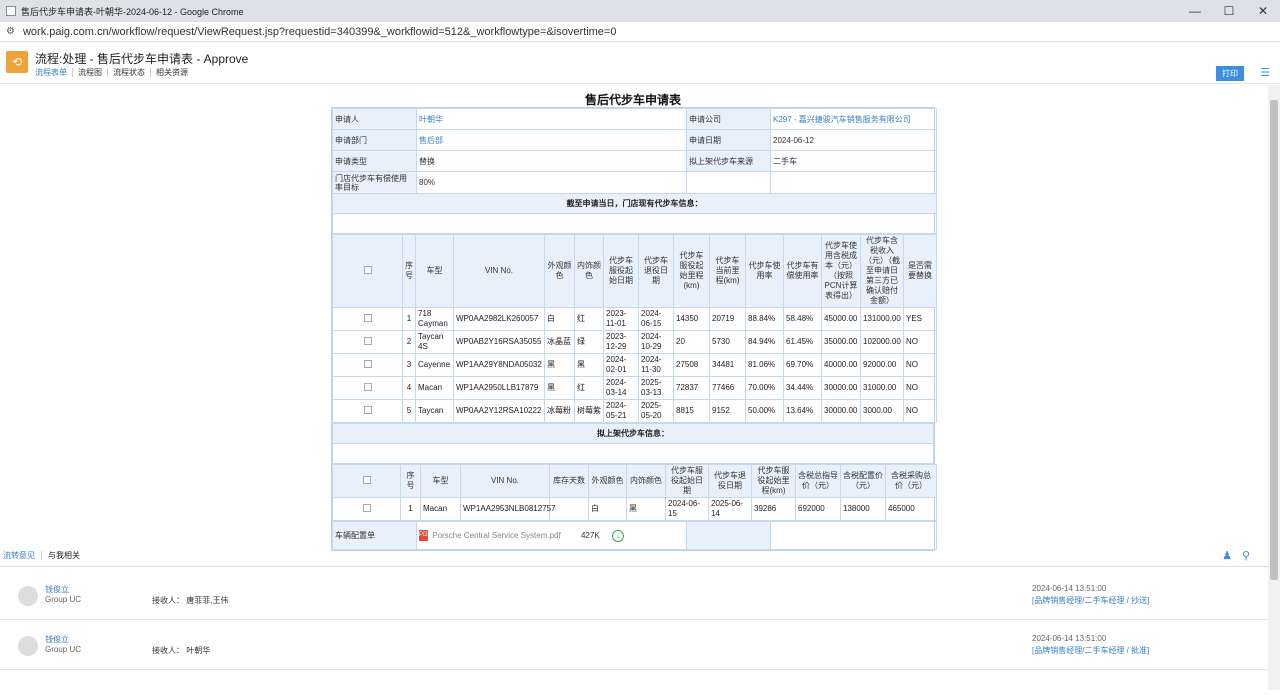  What do you see at coordinates (589, 411) in the screenshot?
I see `table-cell: 树莓紫` at bounding box center [589, 411].